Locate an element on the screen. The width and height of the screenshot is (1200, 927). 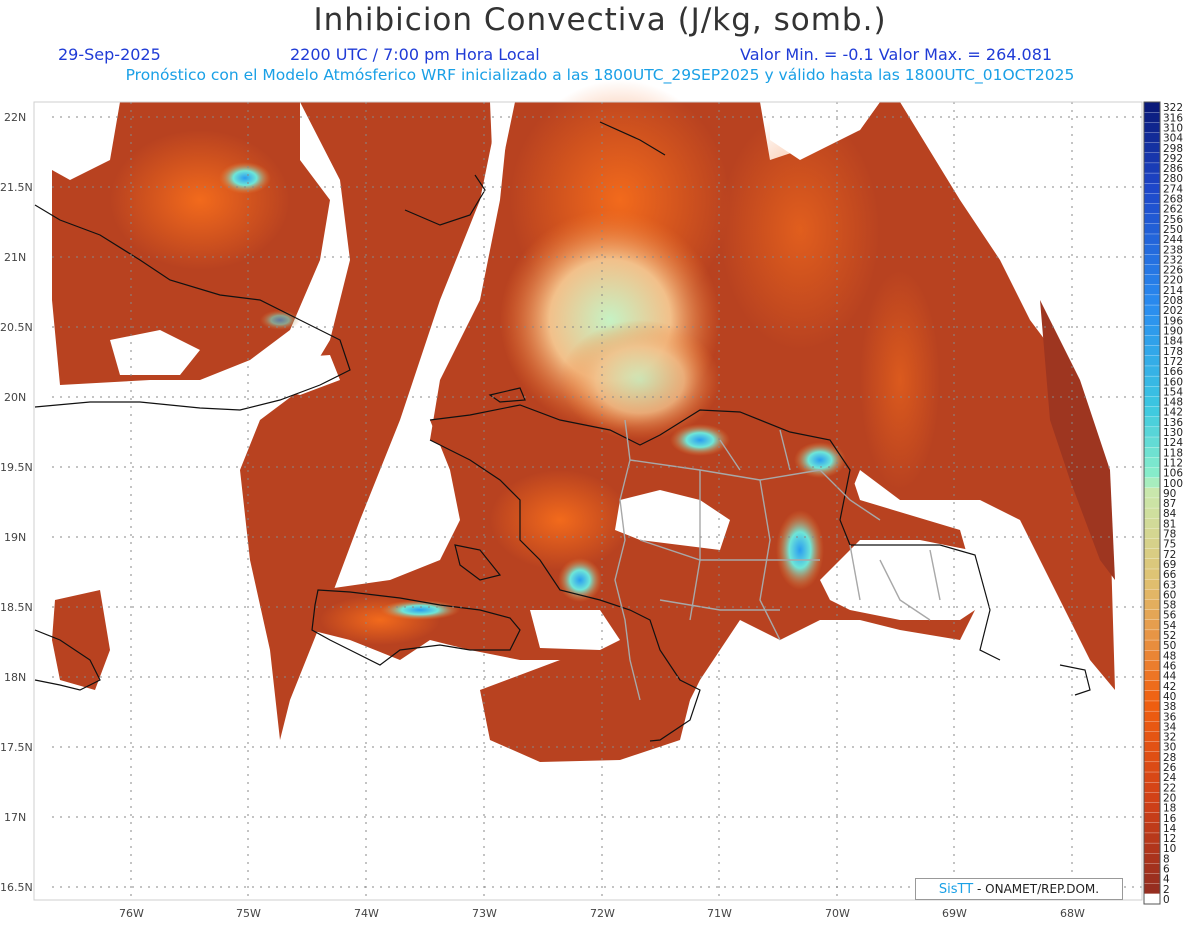
lat-label: 17.5N is located at coordinates (16, 747).